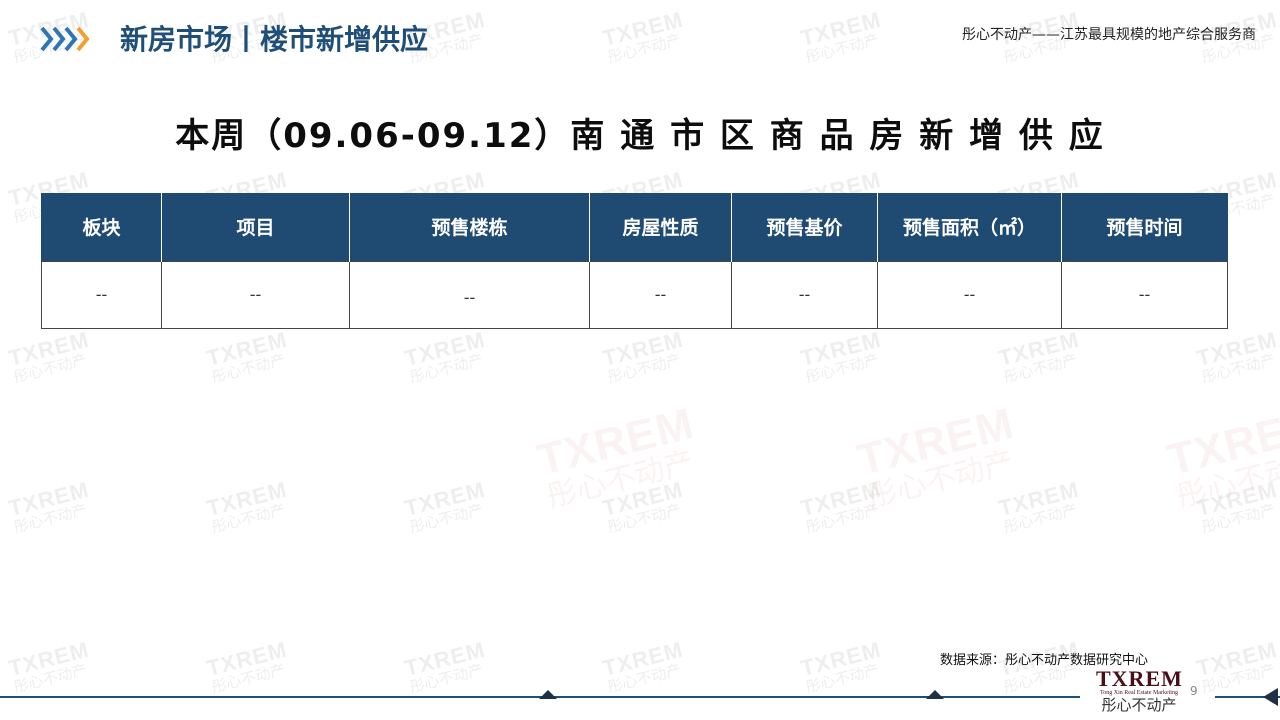  What do you see at coordinates (1194, 691) in the screenshot?
I see `page-number: 9` at bounding box center [1194, 691].